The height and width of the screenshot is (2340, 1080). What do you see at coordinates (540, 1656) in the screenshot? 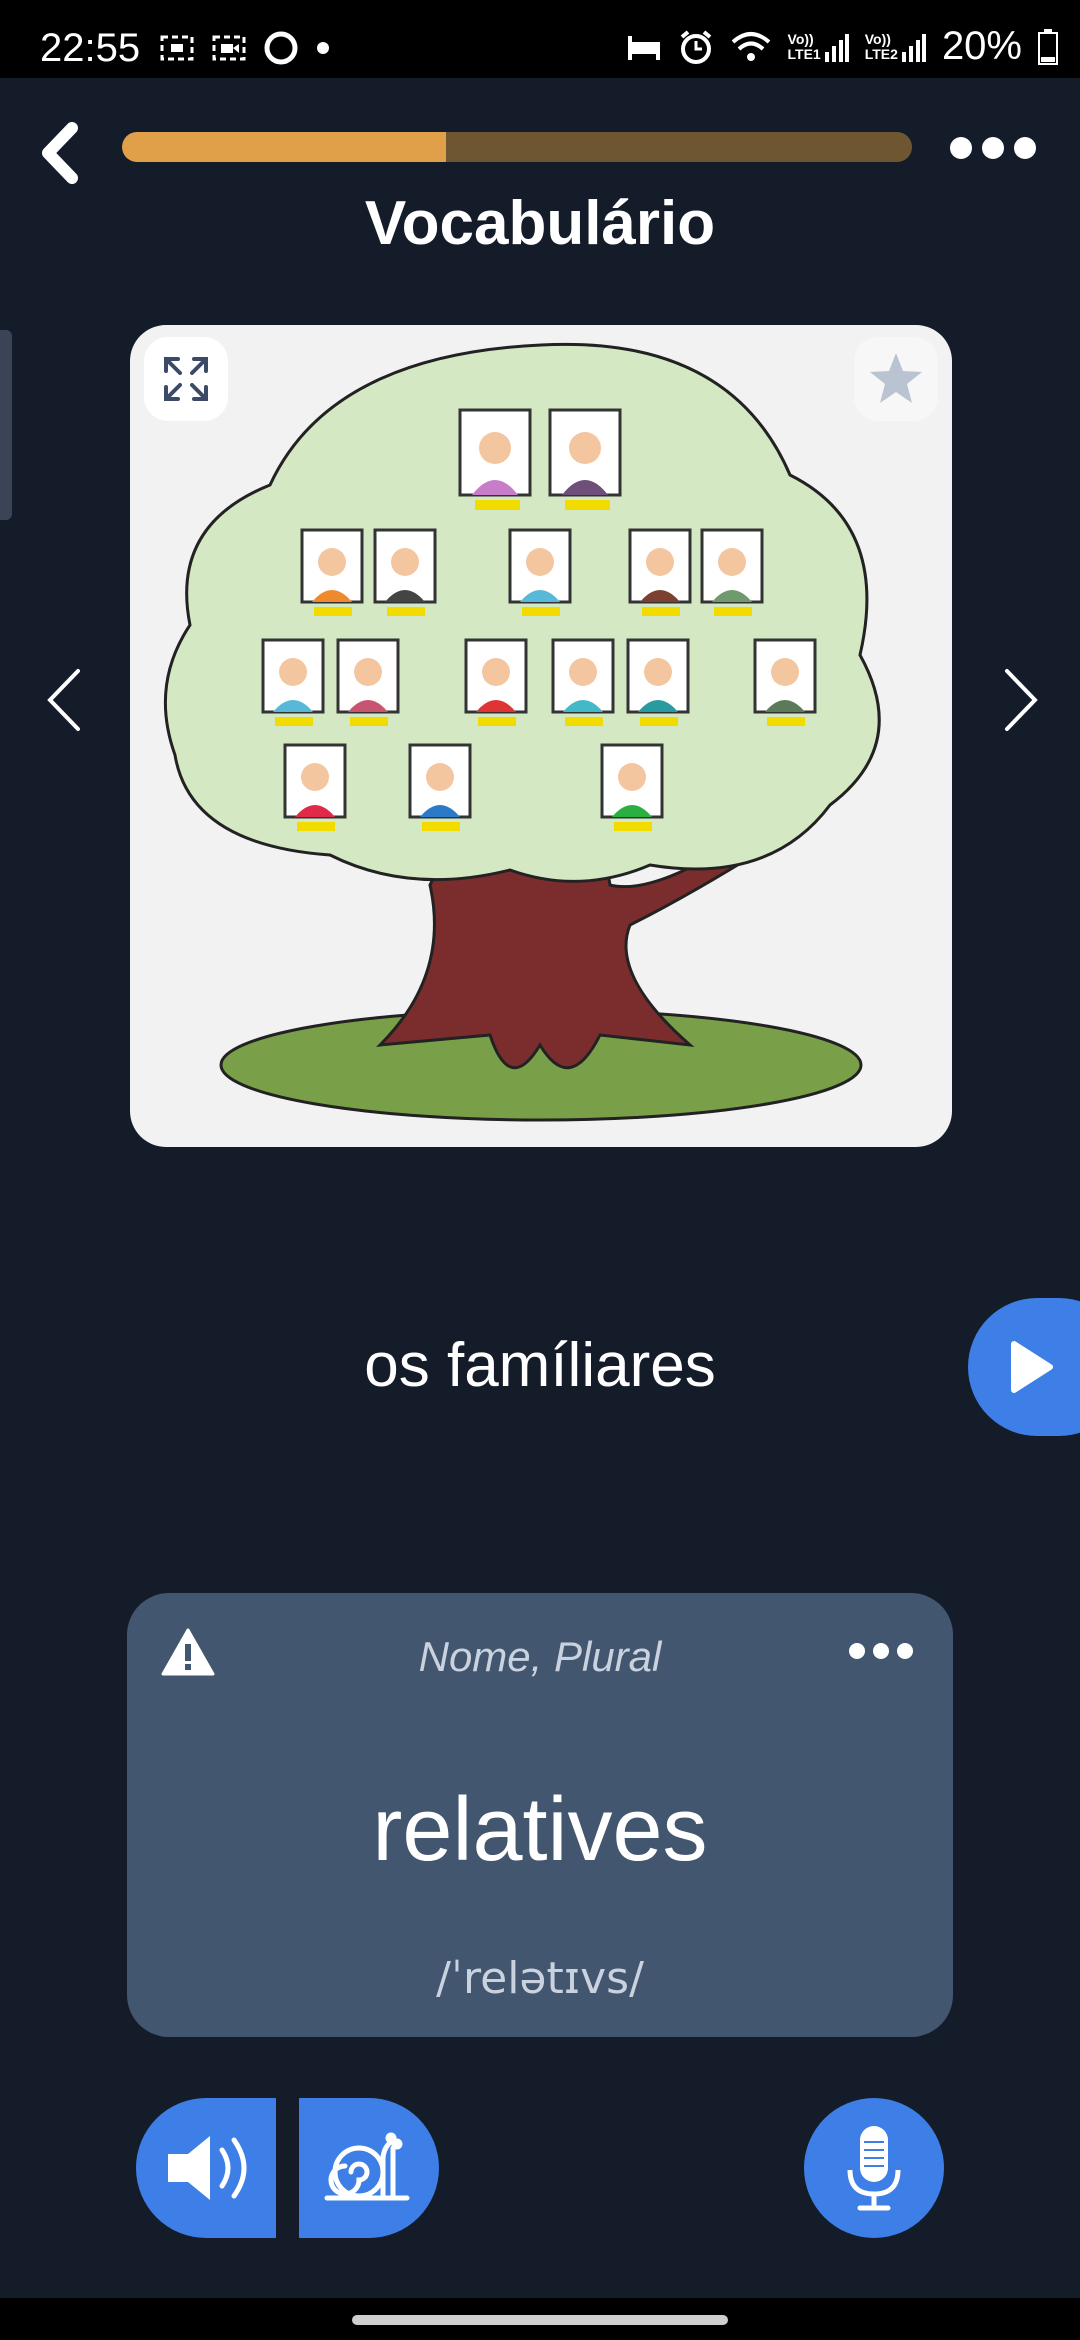
I see `part-of-speech-label: Nome, Plural` at bounding box center [540, 1656].